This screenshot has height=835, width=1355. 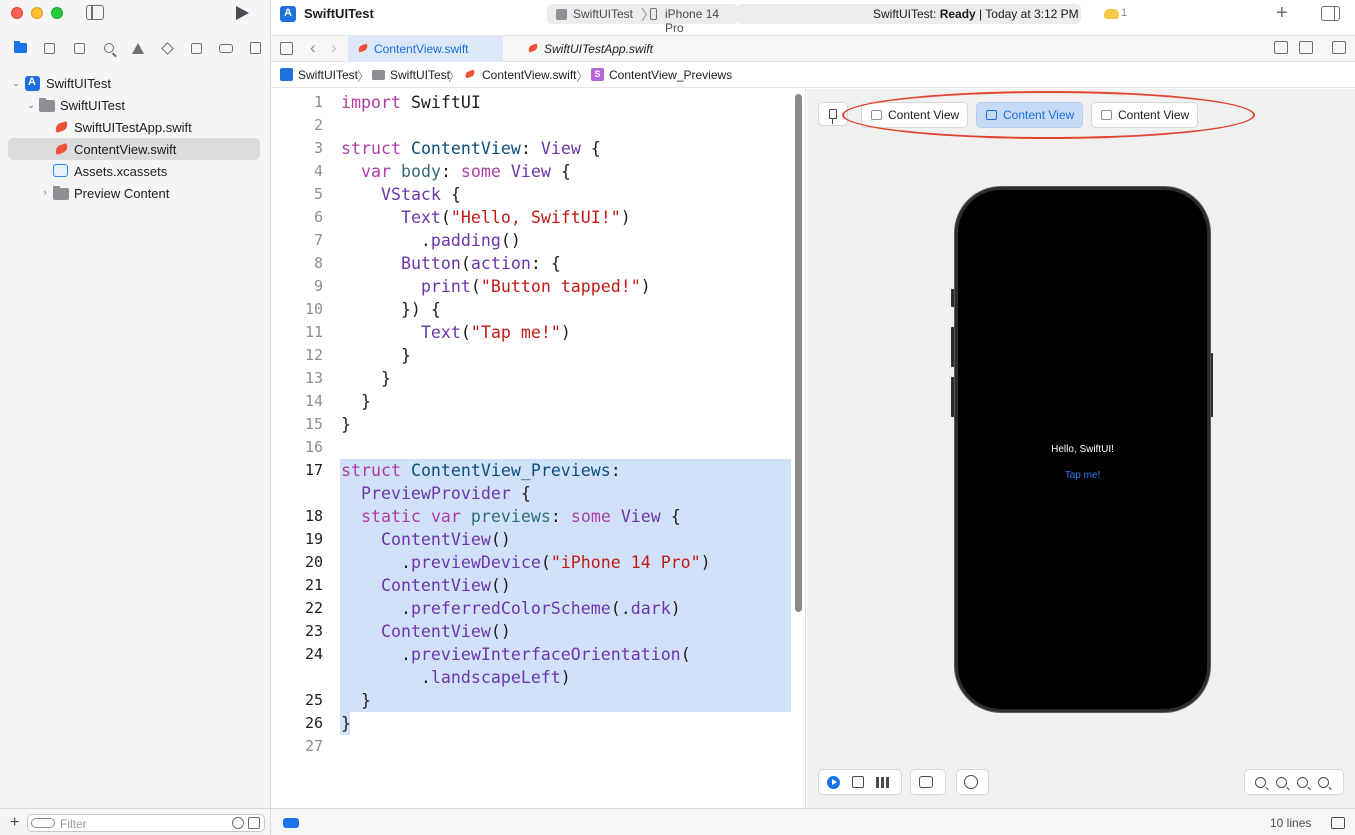 I want to click on run-icon, so click(x=242, y=13).